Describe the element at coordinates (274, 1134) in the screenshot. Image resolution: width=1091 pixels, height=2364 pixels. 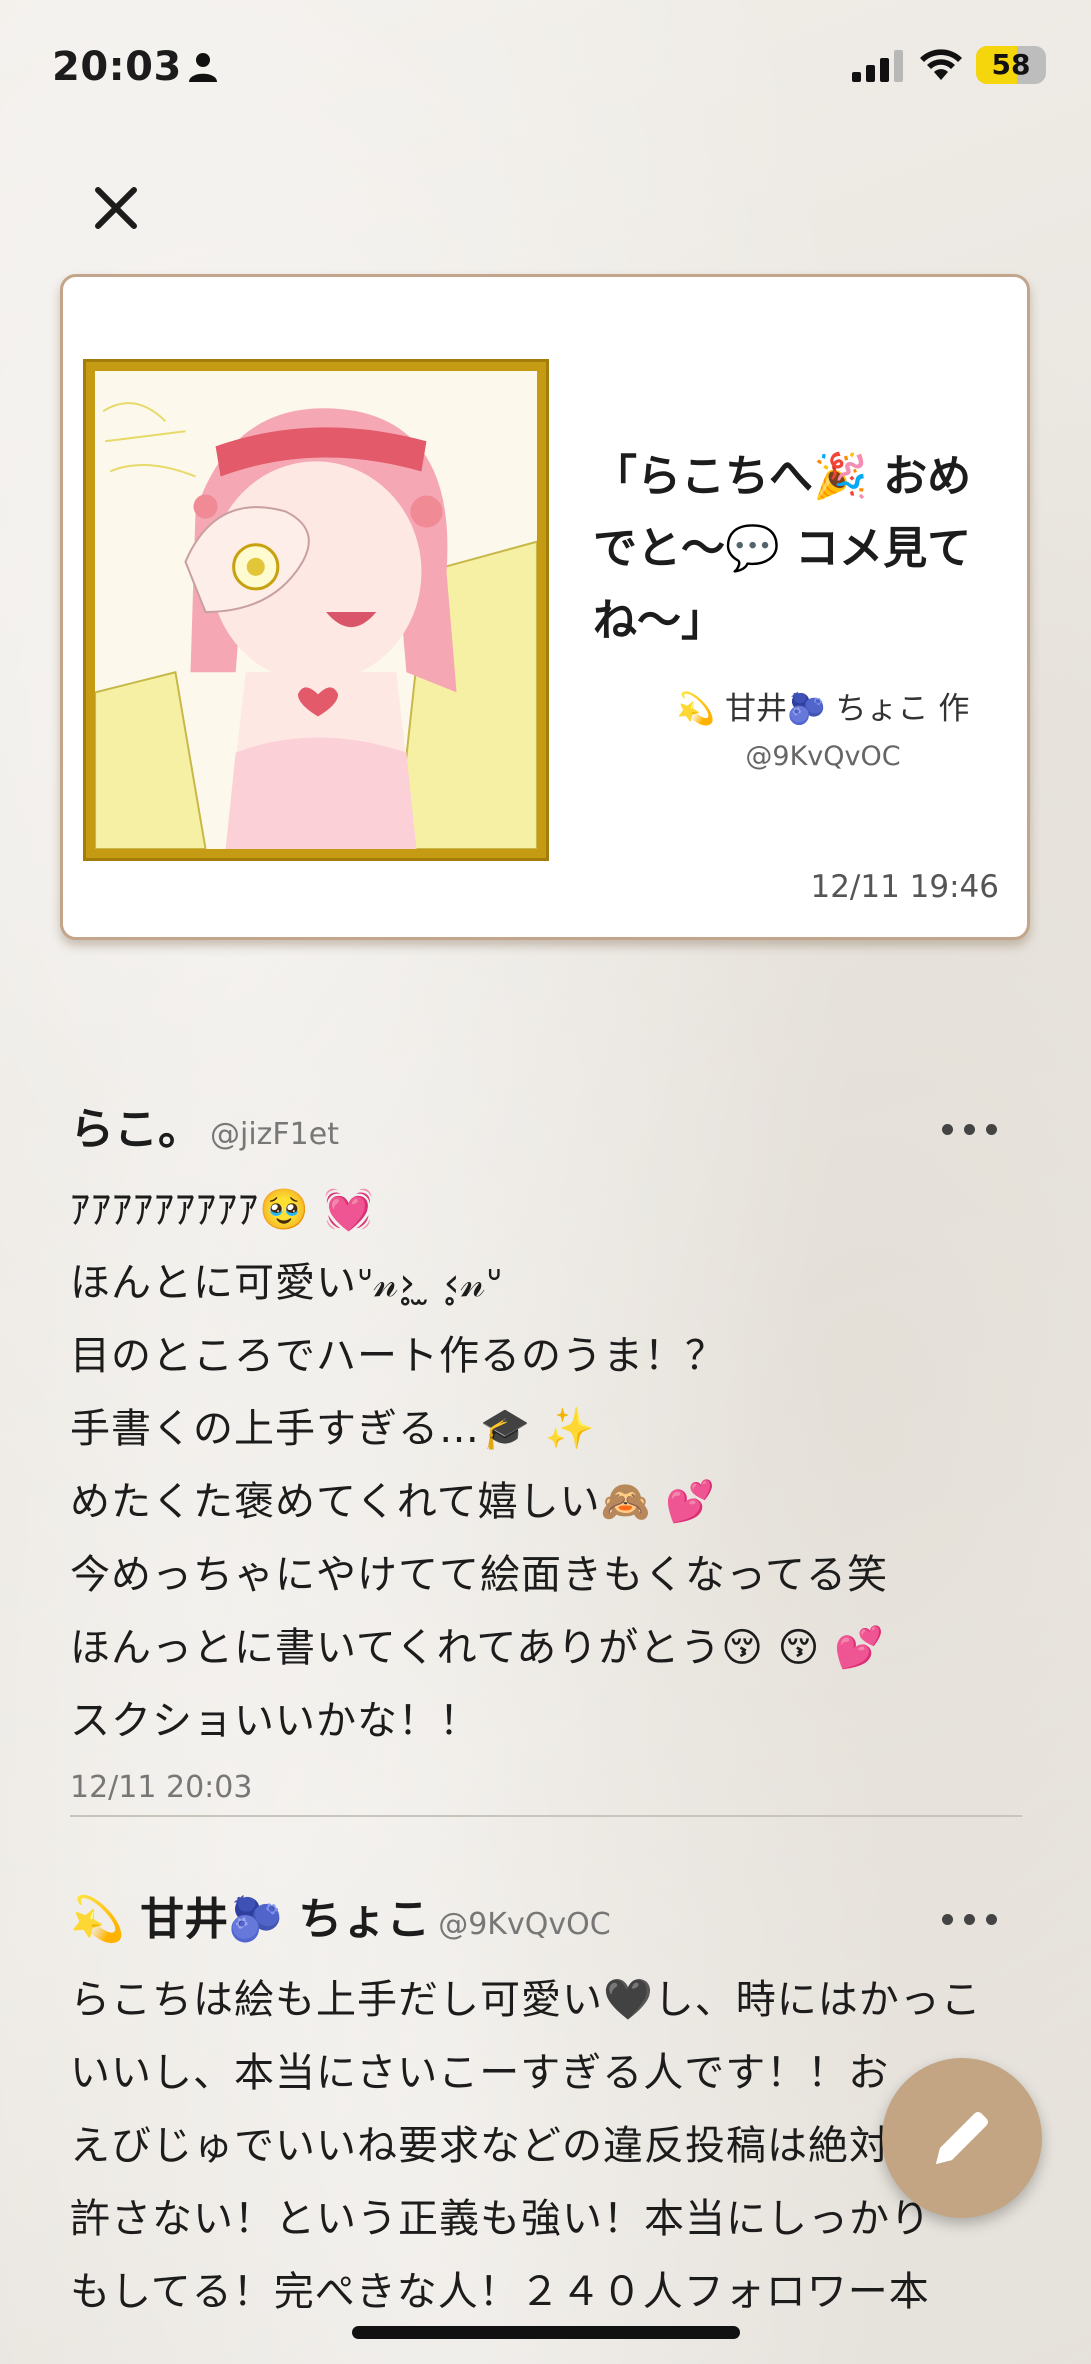
I see `comment-author-handle: @jizF1et` at that location.